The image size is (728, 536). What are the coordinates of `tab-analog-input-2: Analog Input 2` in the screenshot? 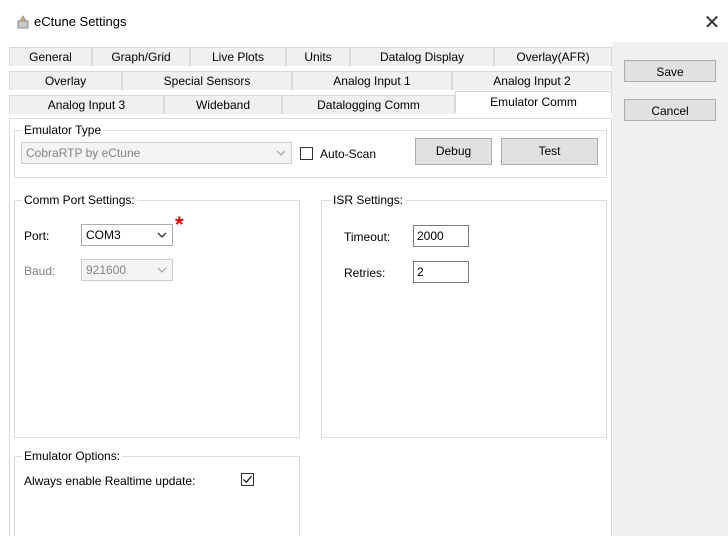 It's located at (532, 80).